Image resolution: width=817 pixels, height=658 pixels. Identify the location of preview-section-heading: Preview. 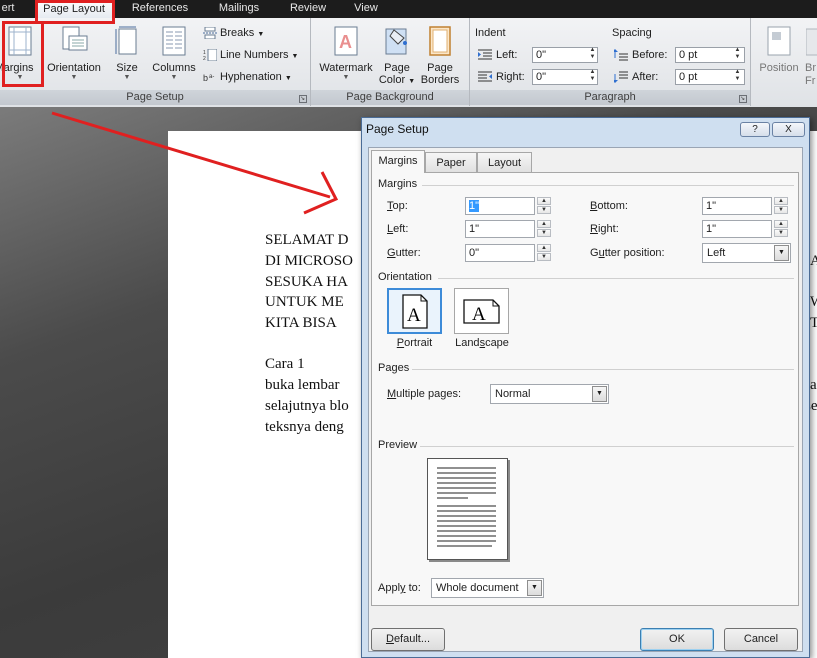
(398, 445).